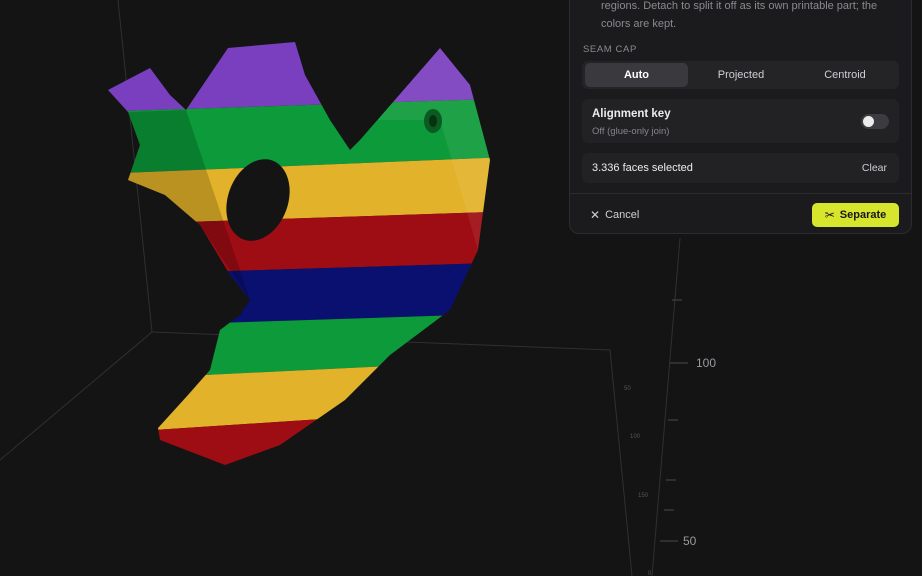  What do you see at coordinates (875, 121) in the screenshot?
I see `alignment-key-toggle` at bounding box center [875, 121].